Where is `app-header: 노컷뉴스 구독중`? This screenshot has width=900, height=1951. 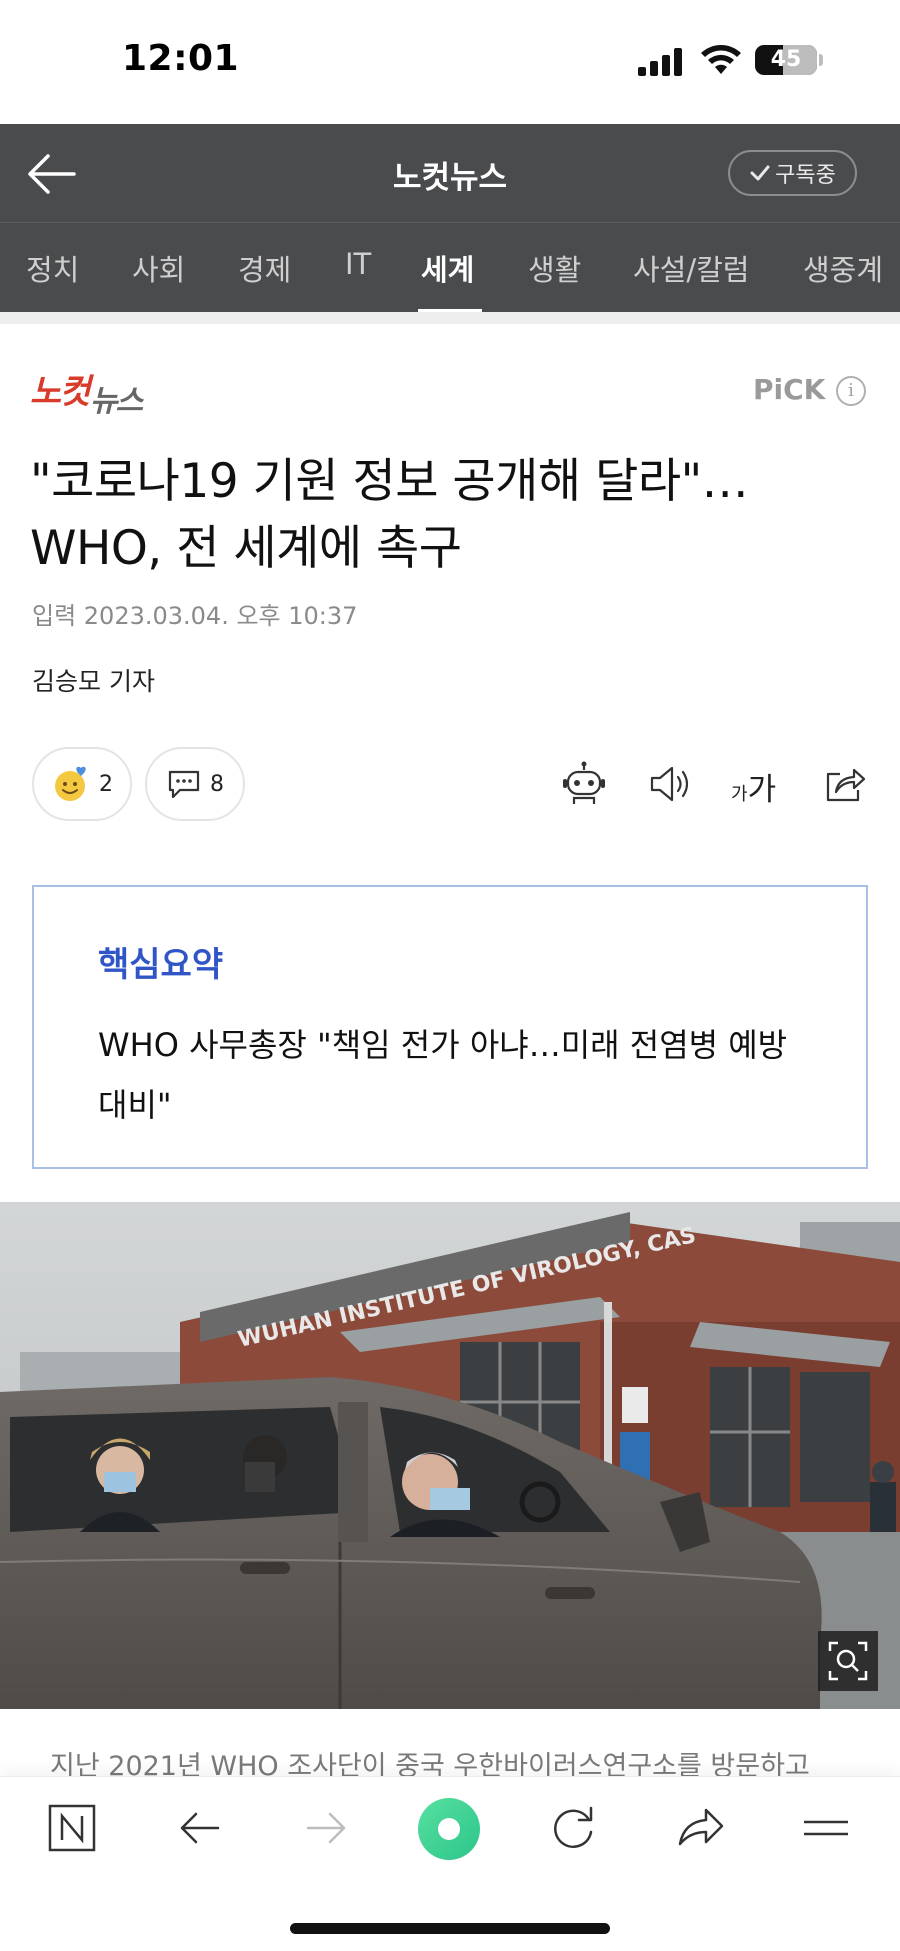 app-header: 노컷뉴스 구독중 is located at coordinates (450, 173).